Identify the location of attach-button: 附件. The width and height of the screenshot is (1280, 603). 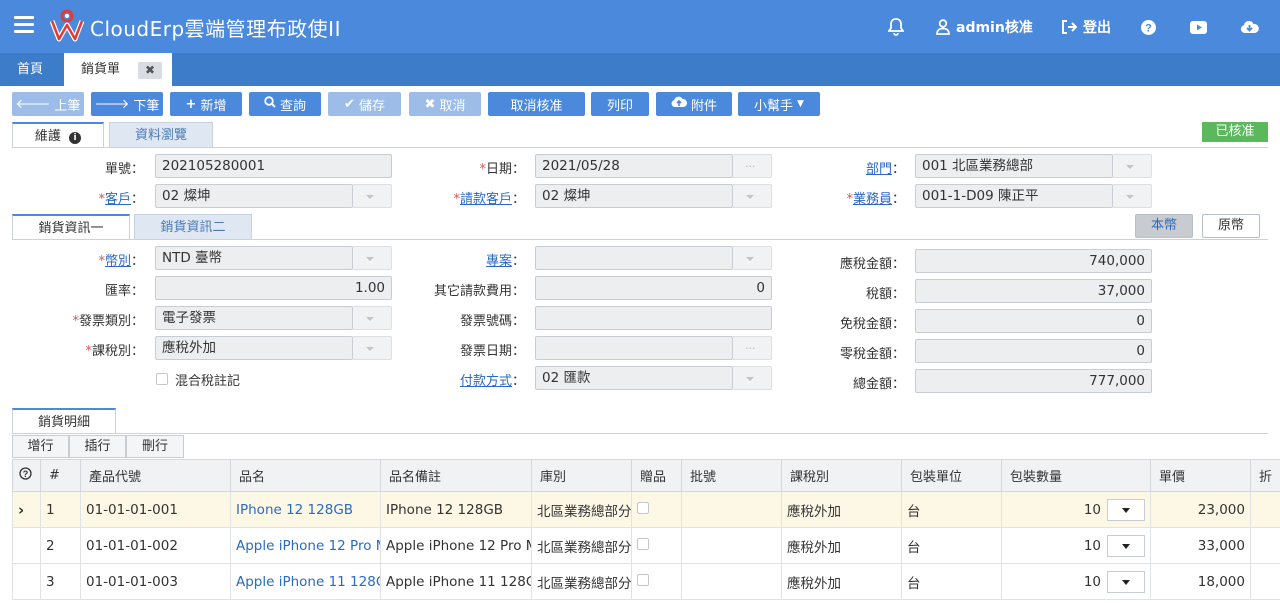
(694, 104).